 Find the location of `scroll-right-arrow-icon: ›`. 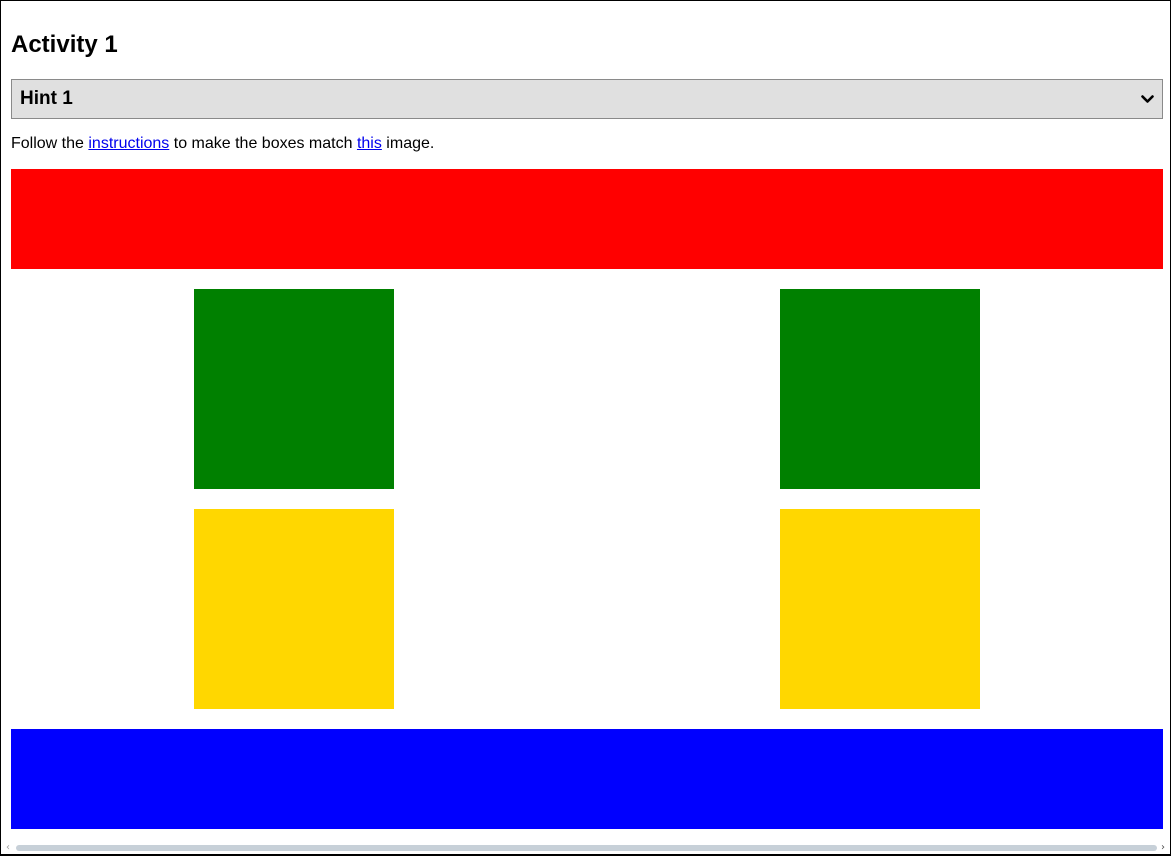

scroll-right-arrow-icon: › is located at coordinates (1163, 848).